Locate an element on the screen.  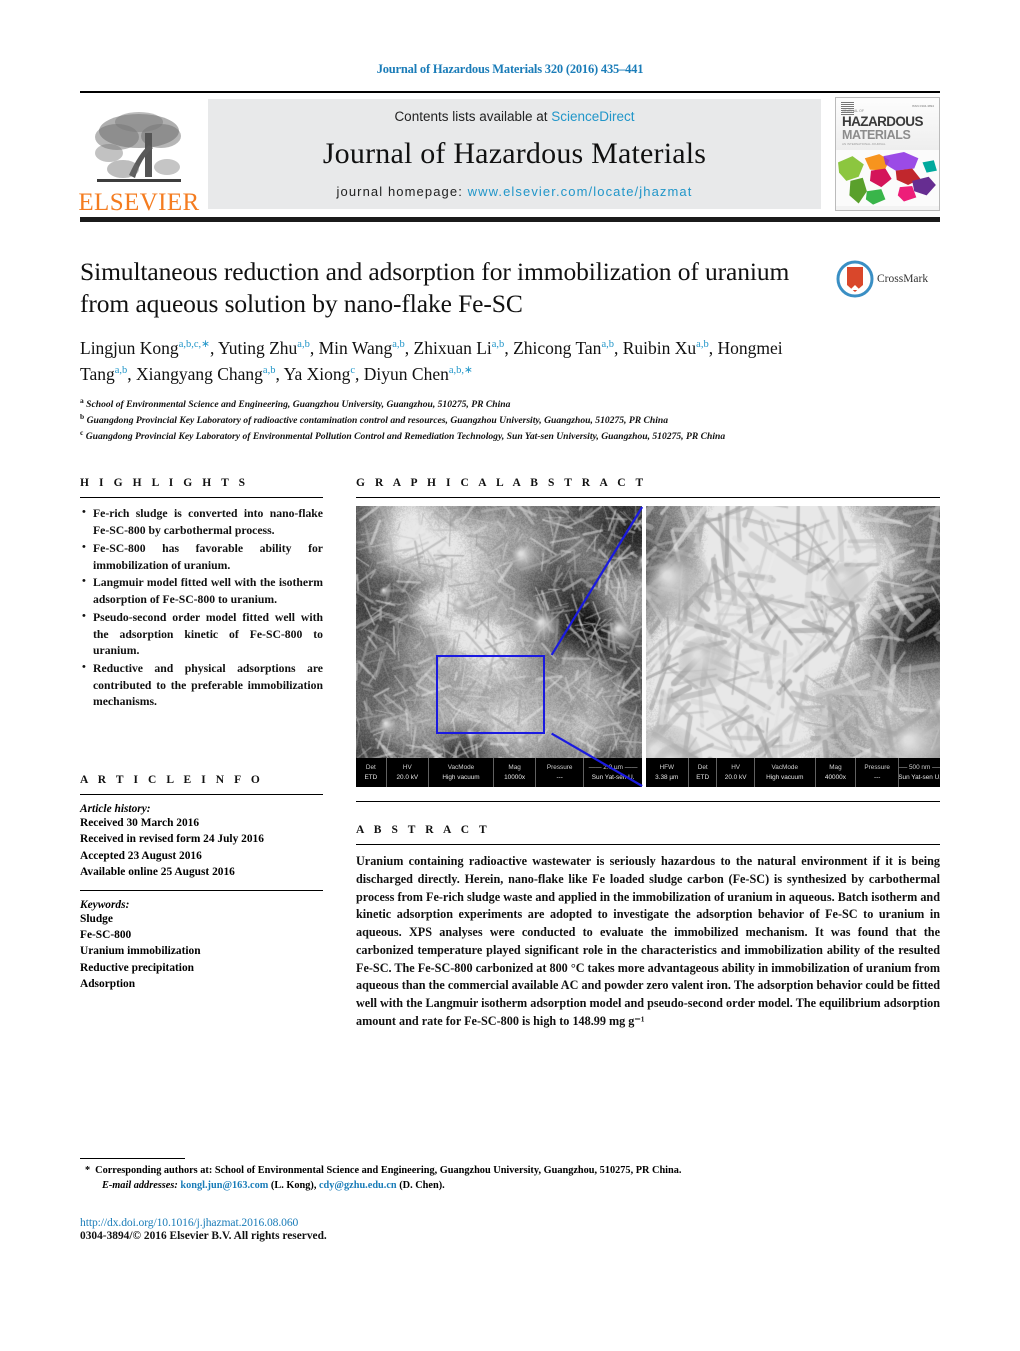
contents-prefix: Contents lists available at is located at coordinates (473, 116).